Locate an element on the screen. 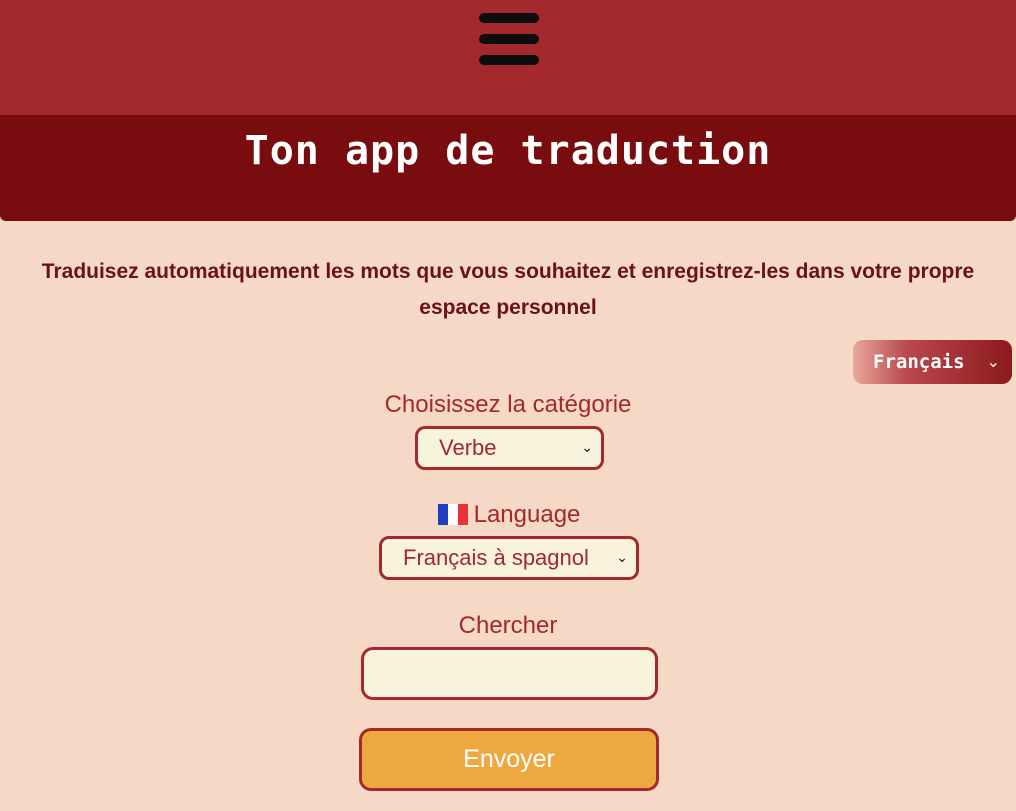 The image size is (1016, 811). language-label: Language is located at coordinates (527, 514).